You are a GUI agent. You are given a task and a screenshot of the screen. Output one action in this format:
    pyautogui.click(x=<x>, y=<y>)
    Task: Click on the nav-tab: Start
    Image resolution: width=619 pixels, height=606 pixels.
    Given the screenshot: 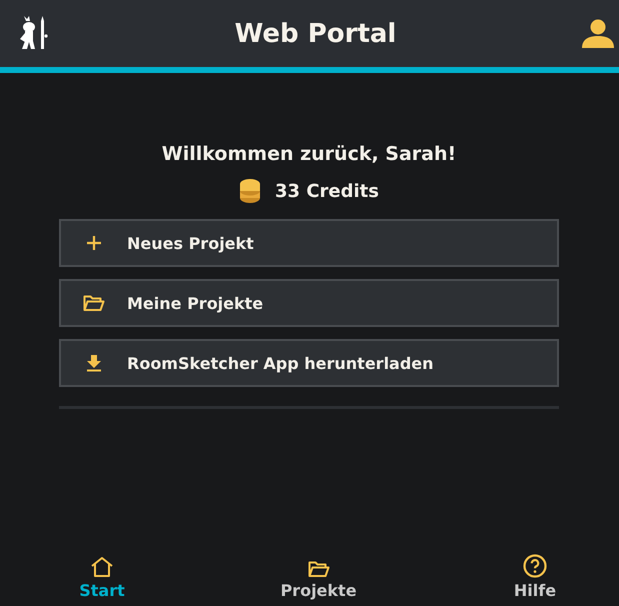 What is the action you would take?
    pyautogui.click(x=102, y=571)
    